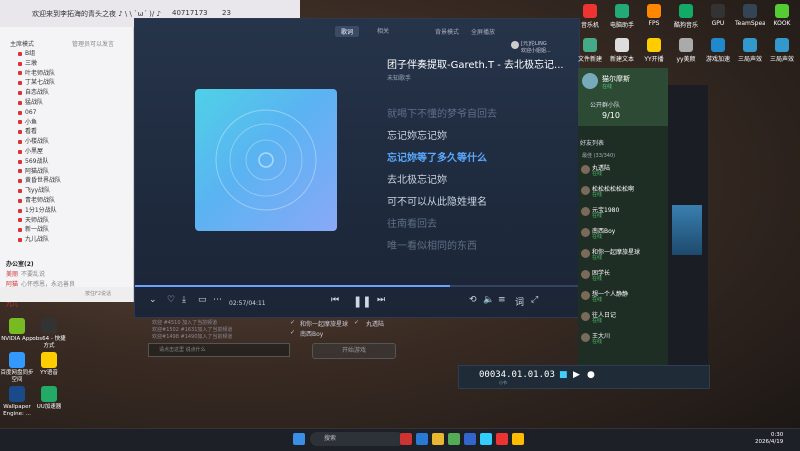 This screenshot has height=451, width=800. Describe the element at coordinates (171, 300) in the screenshot. I see `like-icon: ♡` at that location.